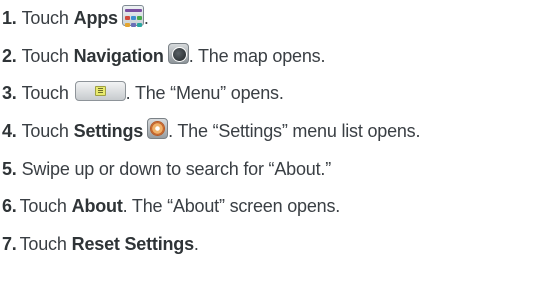  What do you see at coordinates (294, 131) in the screenshot?
I see `step-text-post: . The “Settings” menu list opens.` at bounding box center [294, 131].